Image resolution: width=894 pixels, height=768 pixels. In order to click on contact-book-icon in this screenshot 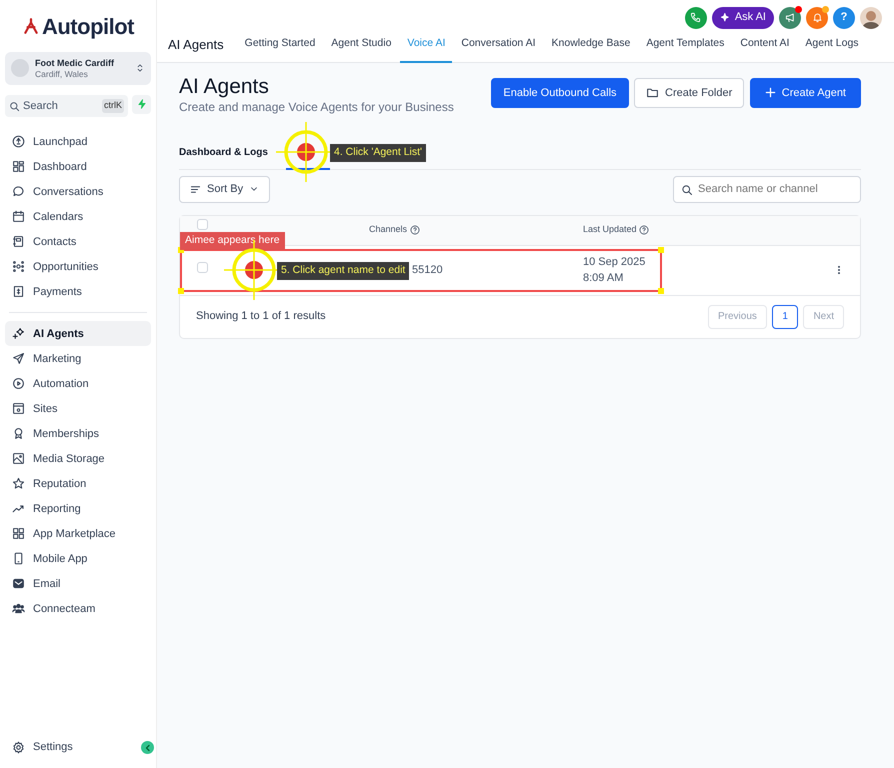, I will do `click(18, 241)`.